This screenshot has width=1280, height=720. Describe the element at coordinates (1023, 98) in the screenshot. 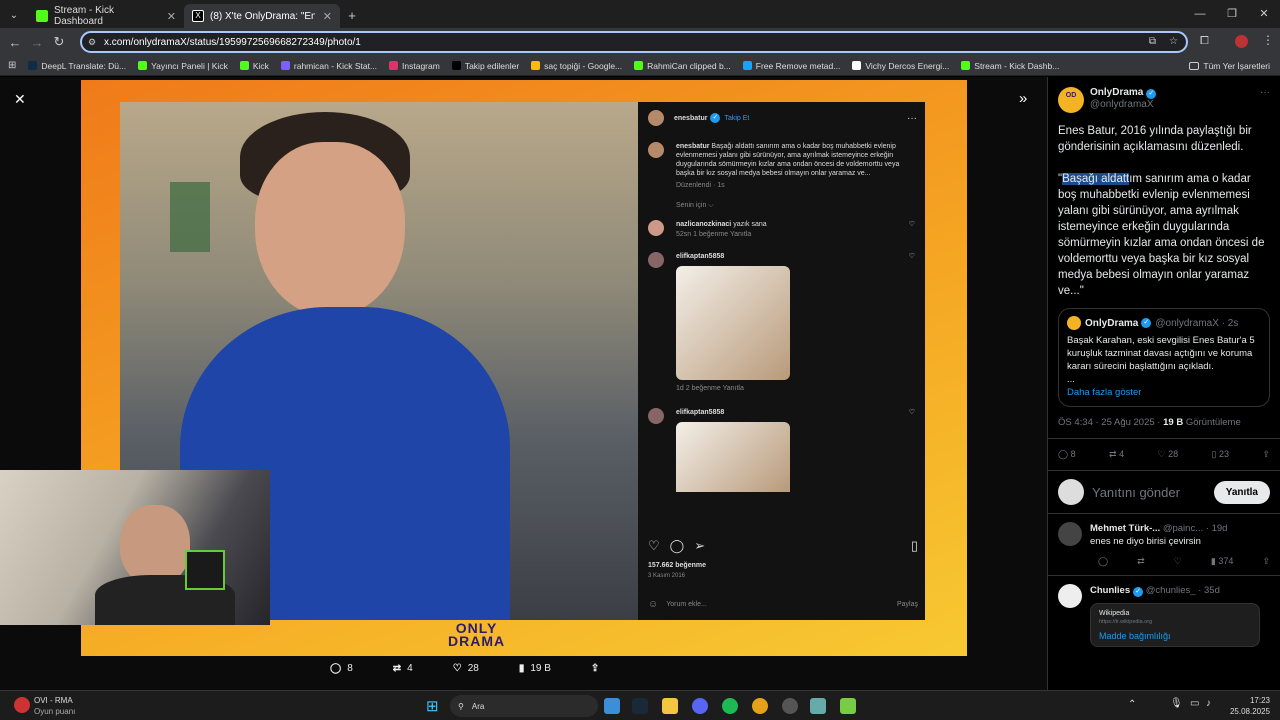

I see `collapse-sidebar-icon: »` at that location.